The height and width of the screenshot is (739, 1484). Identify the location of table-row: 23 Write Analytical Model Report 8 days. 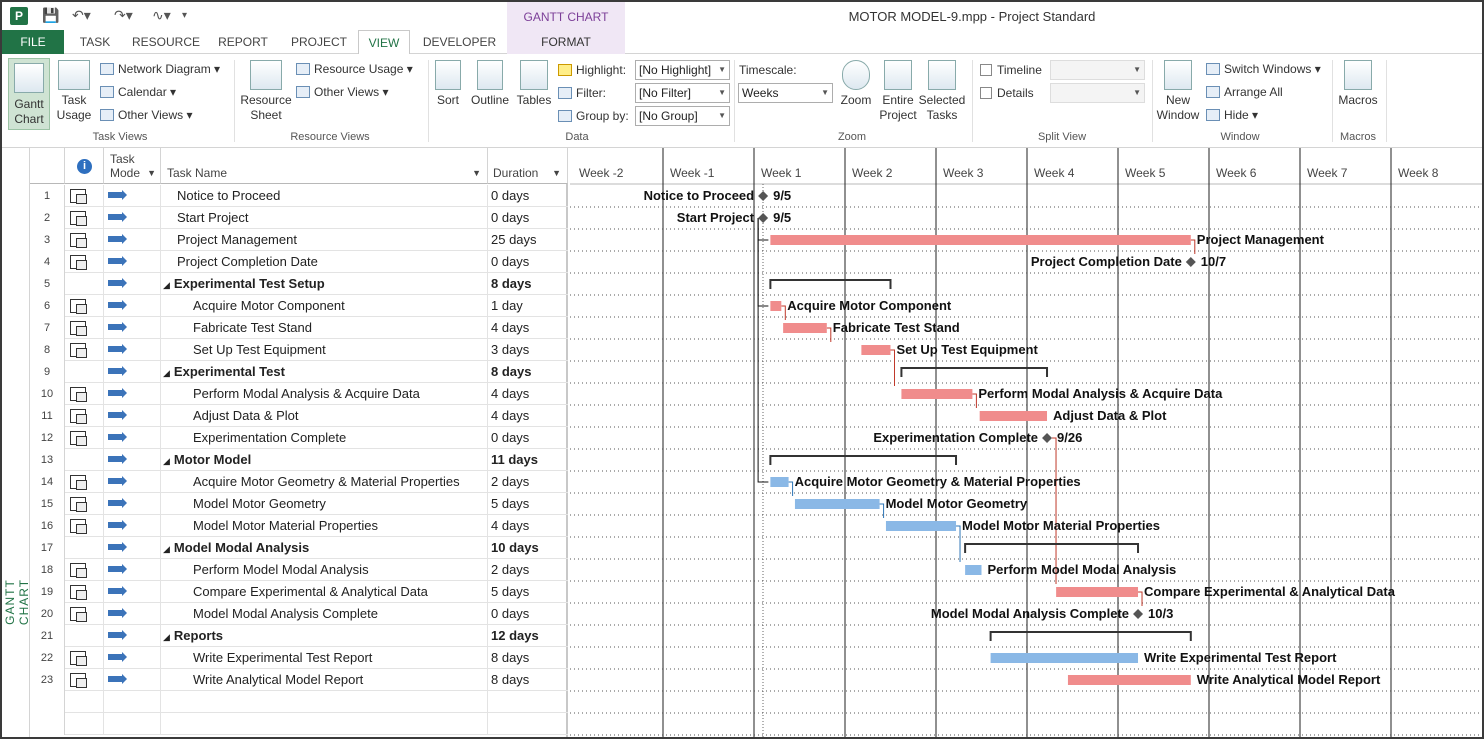
(299, 680).